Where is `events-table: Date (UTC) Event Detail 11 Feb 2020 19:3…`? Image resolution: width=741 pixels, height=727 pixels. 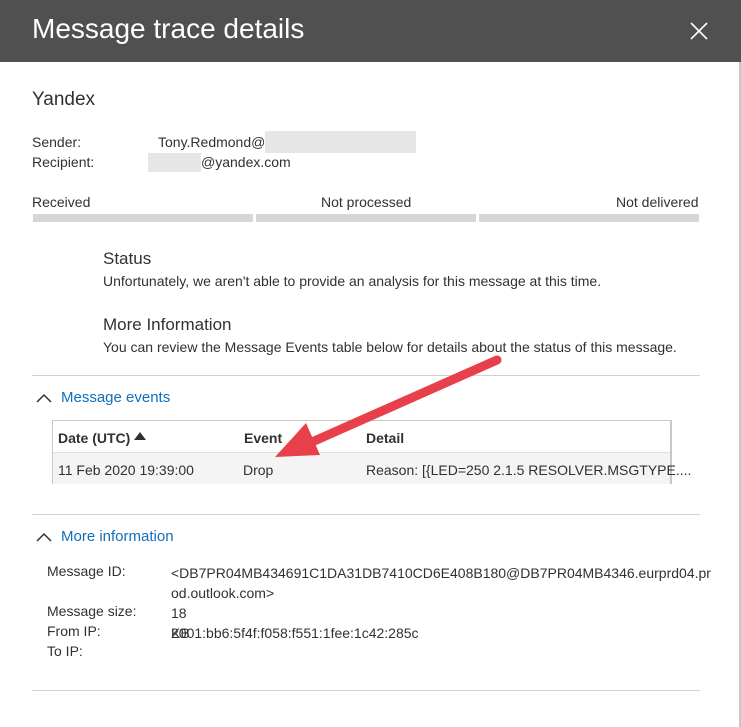
events-table: Date (UTC) Event Detail 11 Feb 2020 19:3… is located at coordinates (371, 452).